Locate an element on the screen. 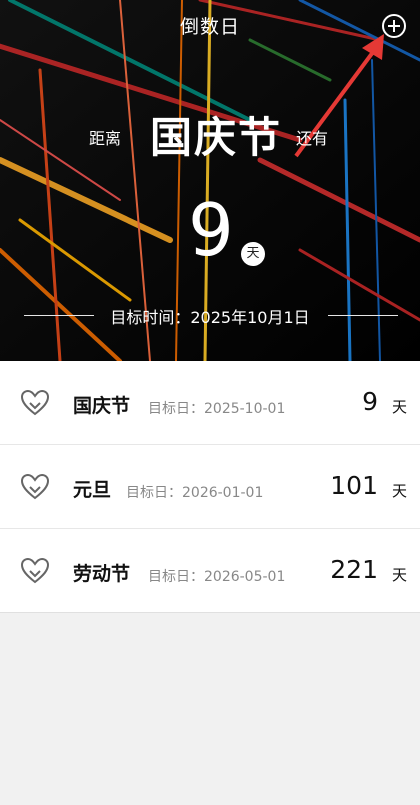 The height and width of the screenshot is (805, 420). target-date-text: 目标时间：2025年10月1日 is located at coordinates (210, 317).